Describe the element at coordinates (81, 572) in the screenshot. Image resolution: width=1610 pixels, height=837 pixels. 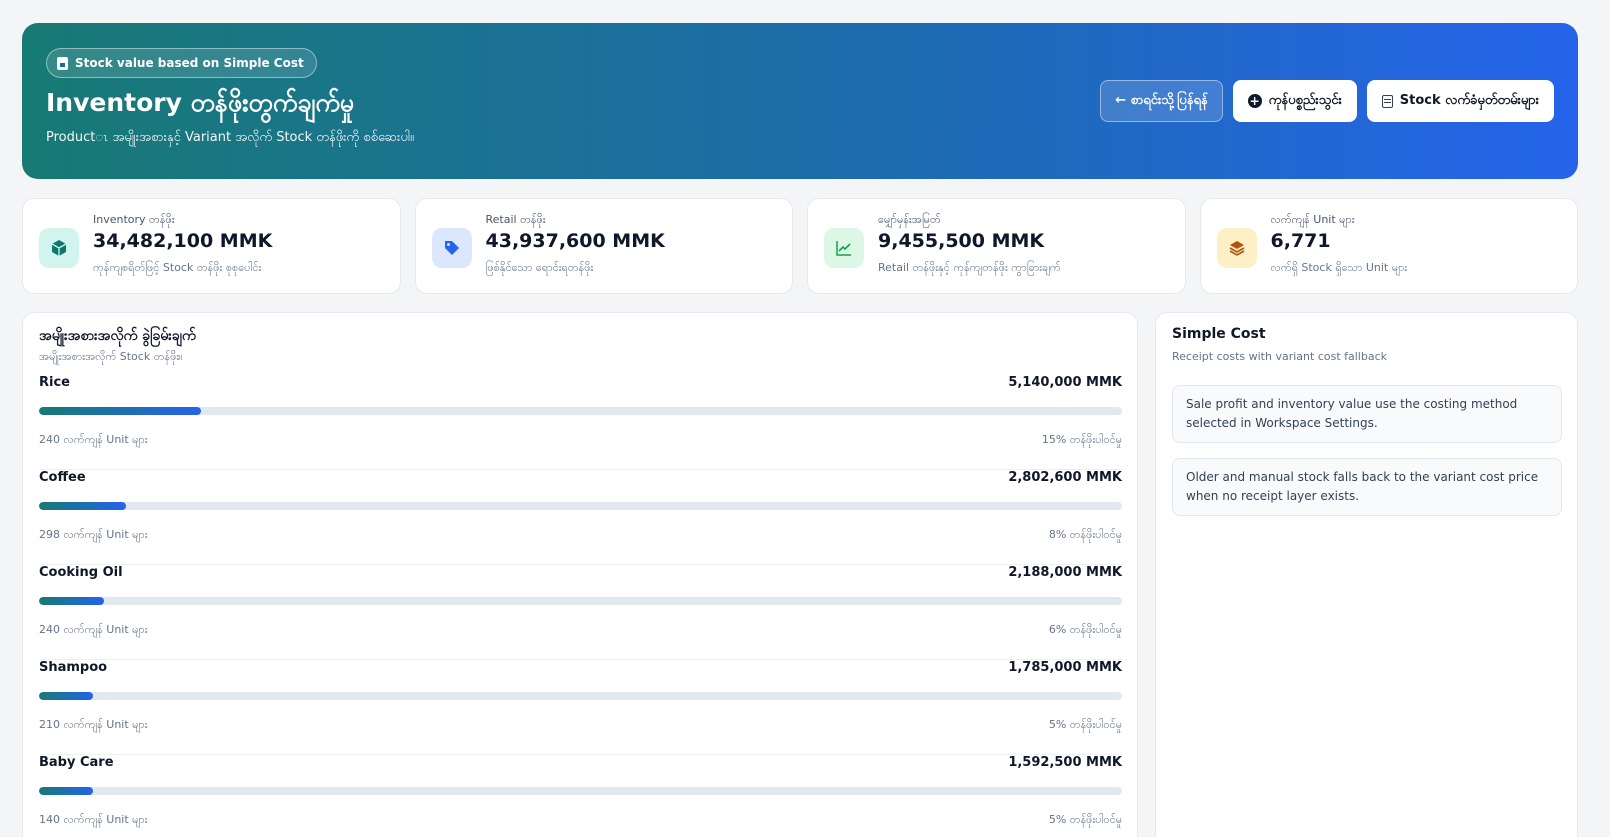
I see `category-name: Cooking Oil` at that location.